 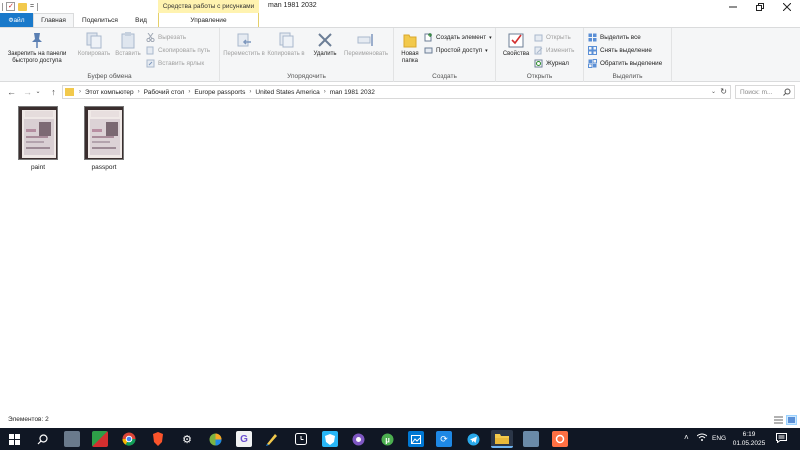 What do you see at coordinates (94, 44) in the screenshot?
I see `copy-button: Копировать` at bounding box center [94, 44].